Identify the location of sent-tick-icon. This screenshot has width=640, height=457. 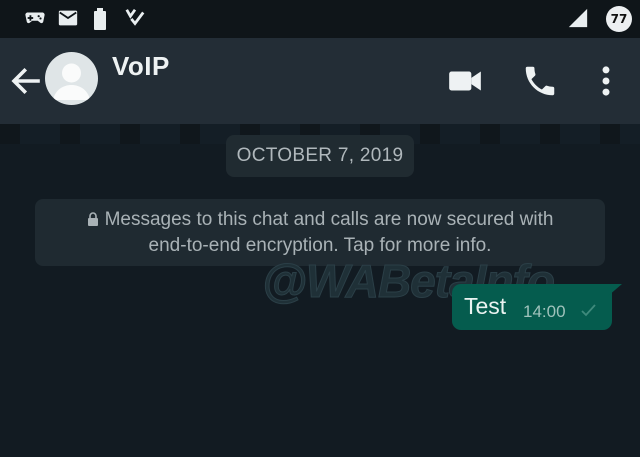
(588, 310).